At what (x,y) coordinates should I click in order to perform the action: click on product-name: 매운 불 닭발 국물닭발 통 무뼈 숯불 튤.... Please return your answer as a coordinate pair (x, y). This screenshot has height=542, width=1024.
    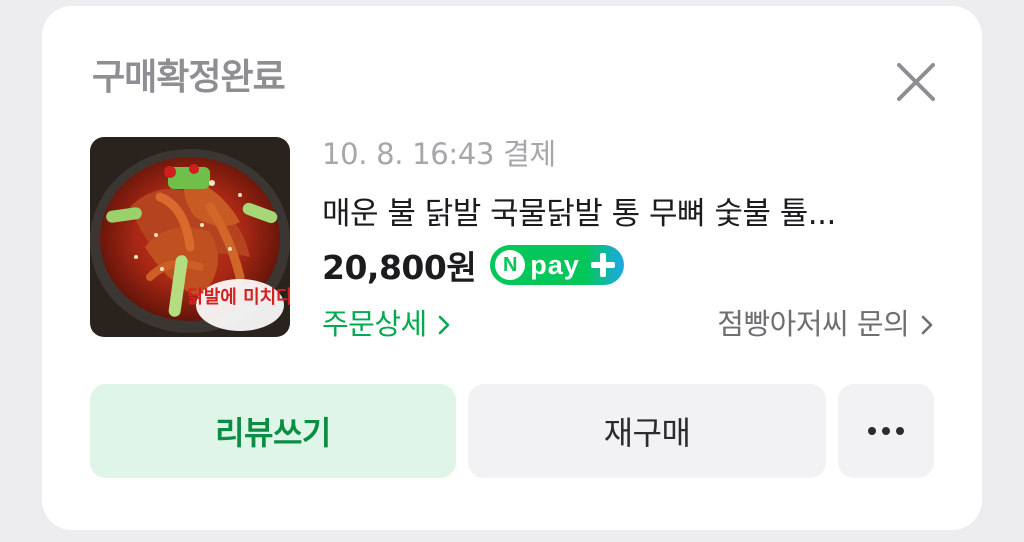
    Looking at the image, I should click on (632, 214).